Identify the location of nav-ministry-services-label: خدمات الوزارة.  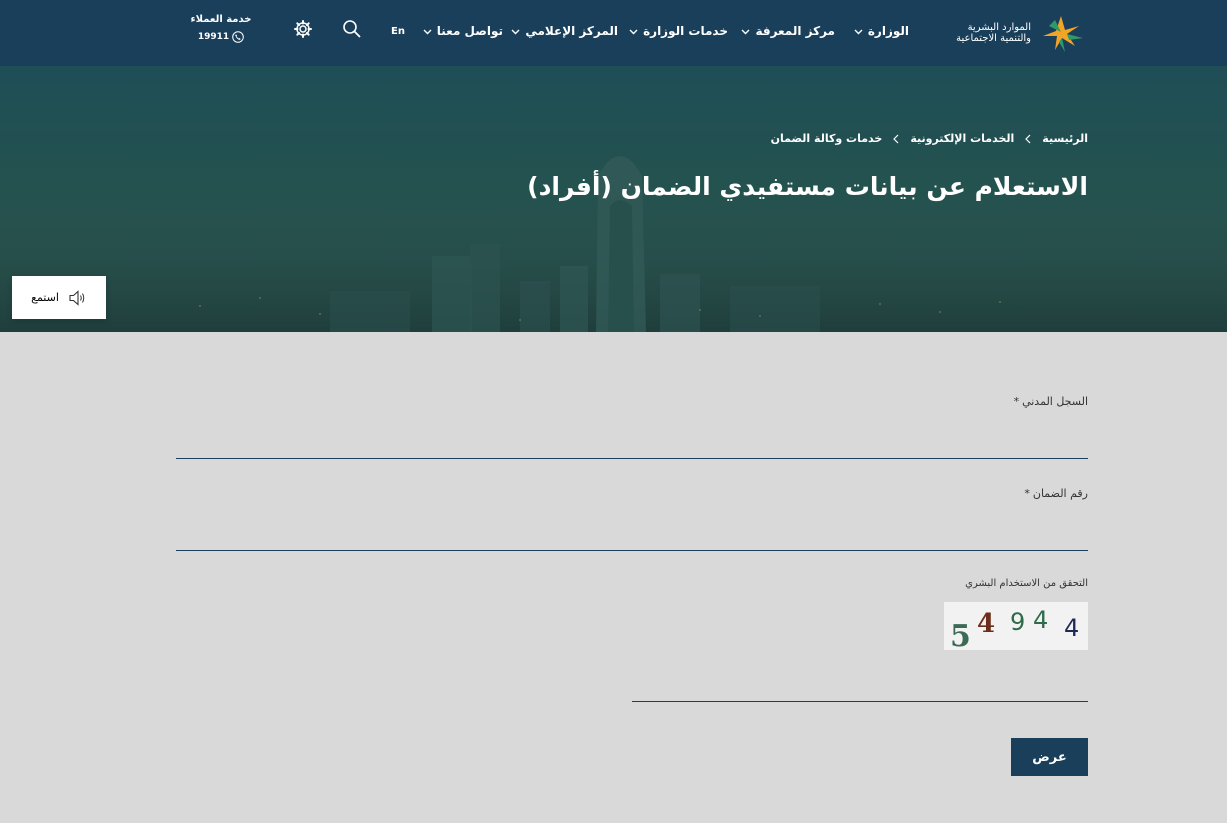
(685, 31).